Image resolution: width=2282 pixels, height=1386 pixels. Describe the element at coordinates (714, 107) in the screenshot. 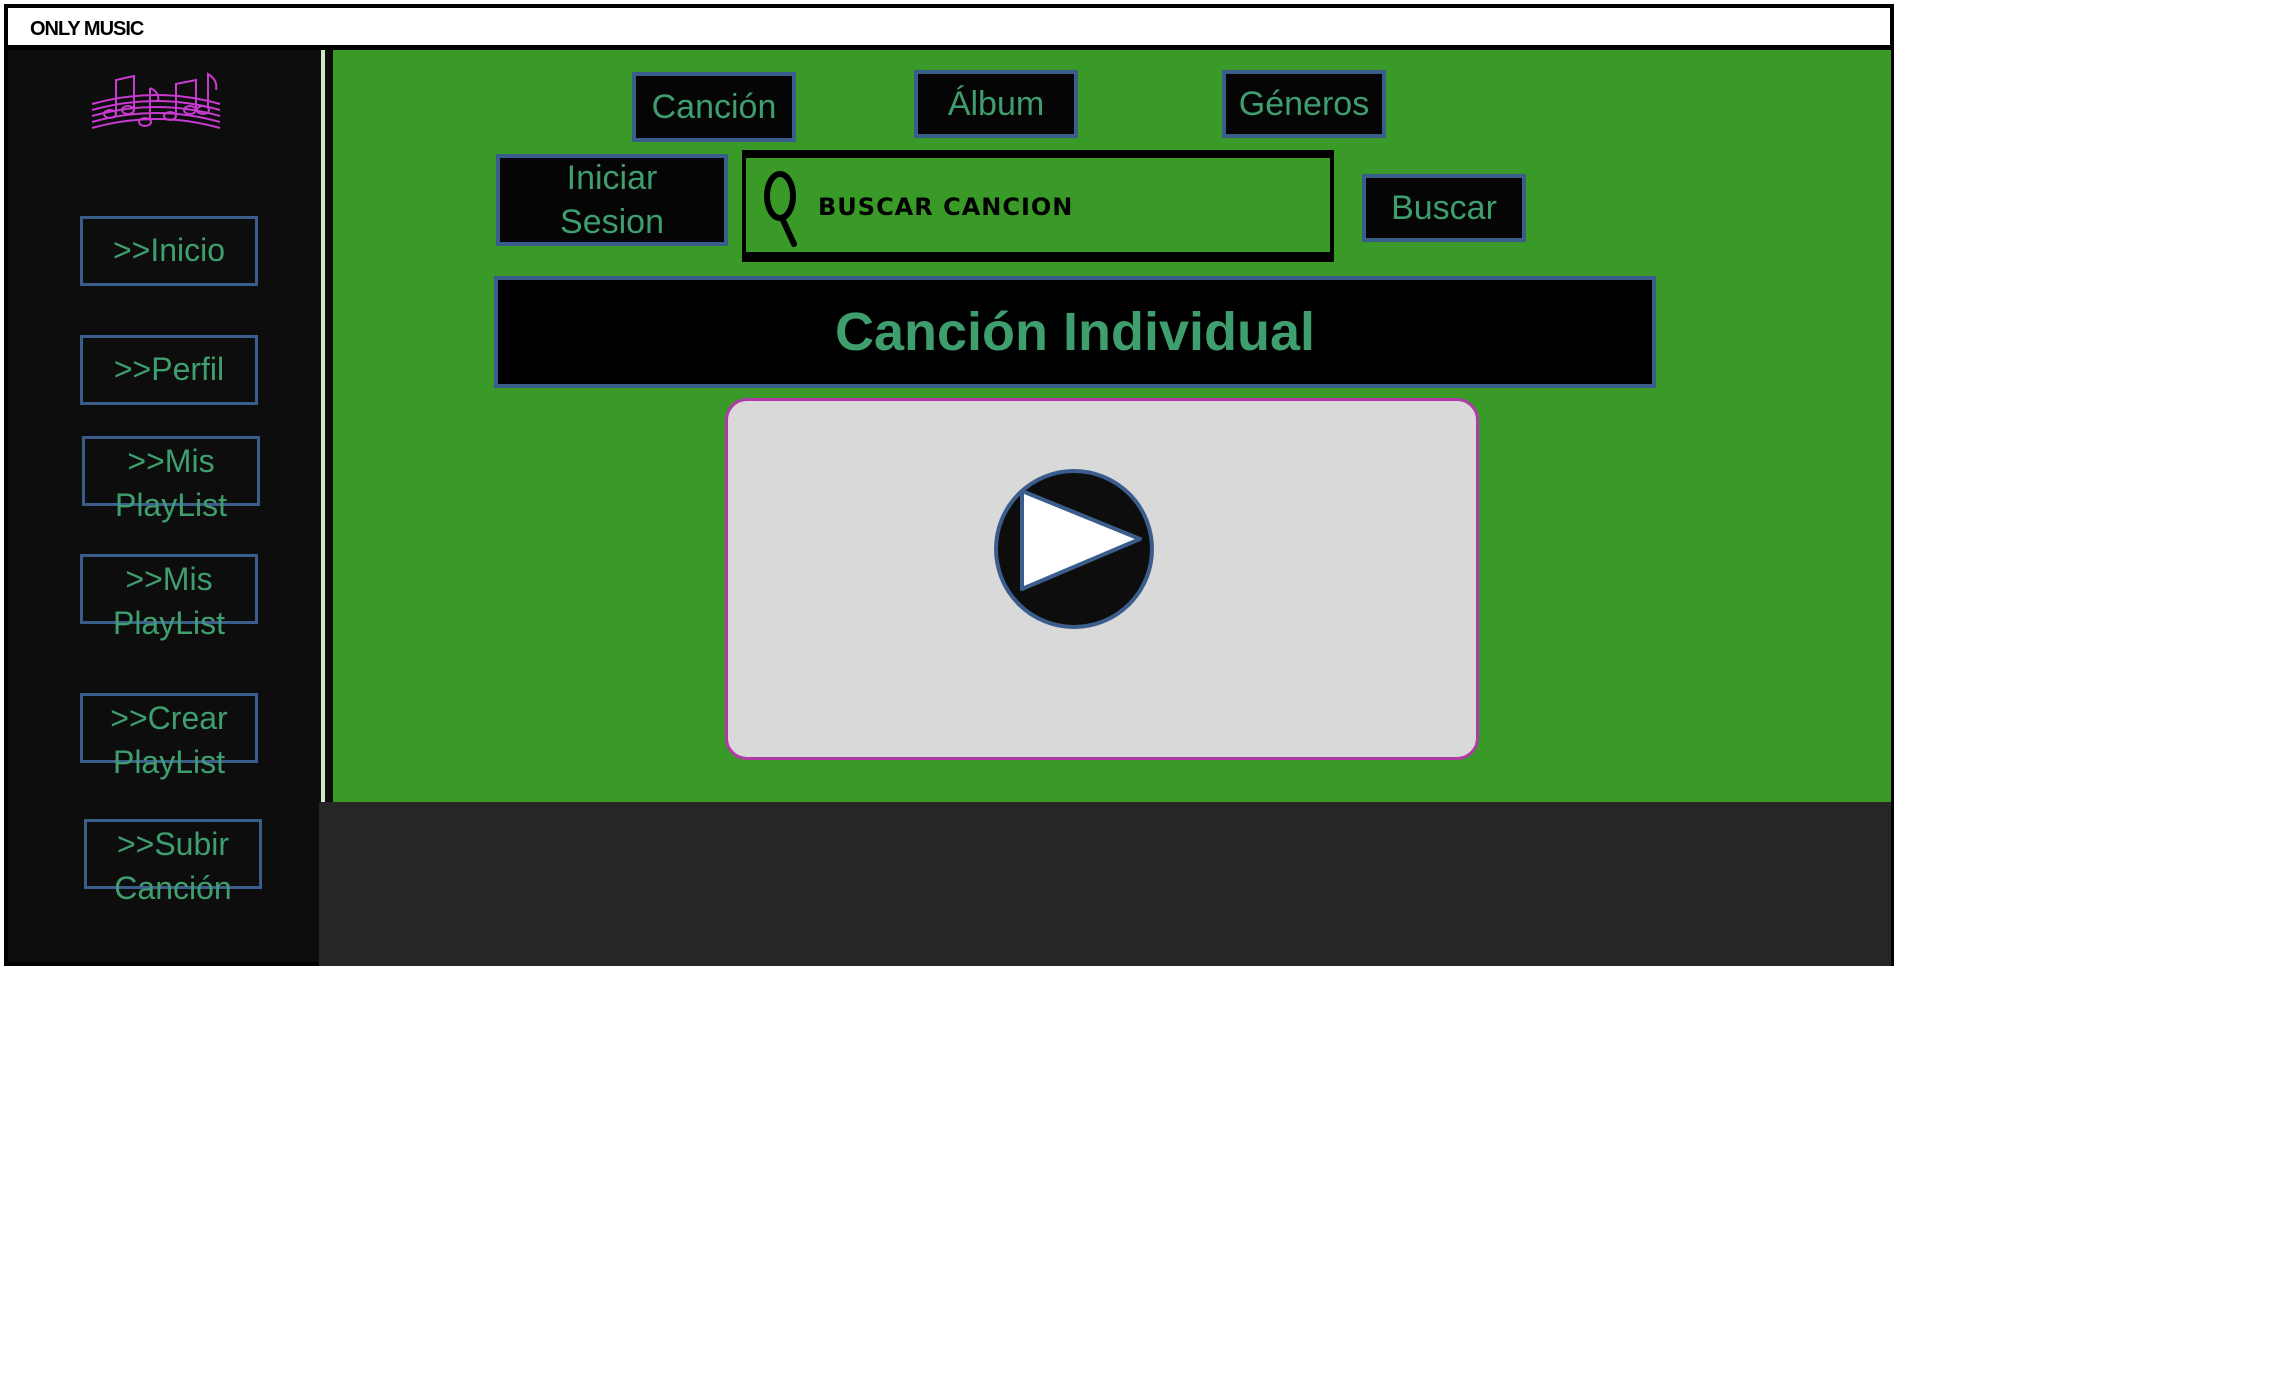

I see `tab-cancion: Canción` at that location.